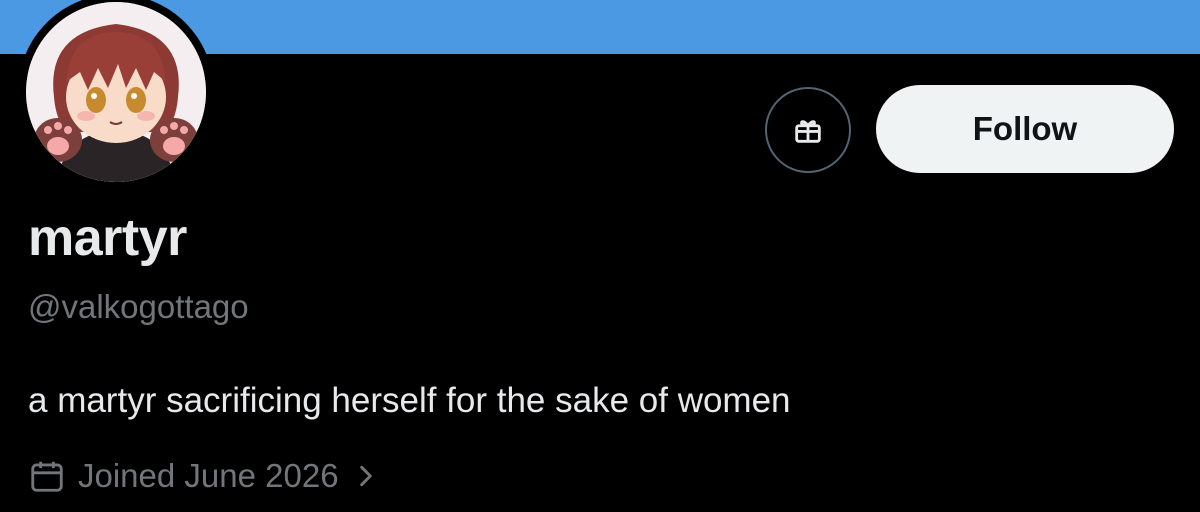 This screenshot has width=1200, height=512. Describe the element at coordinates (1025, 129) in the screenshot. I see `follow-button: Follow` at that location.